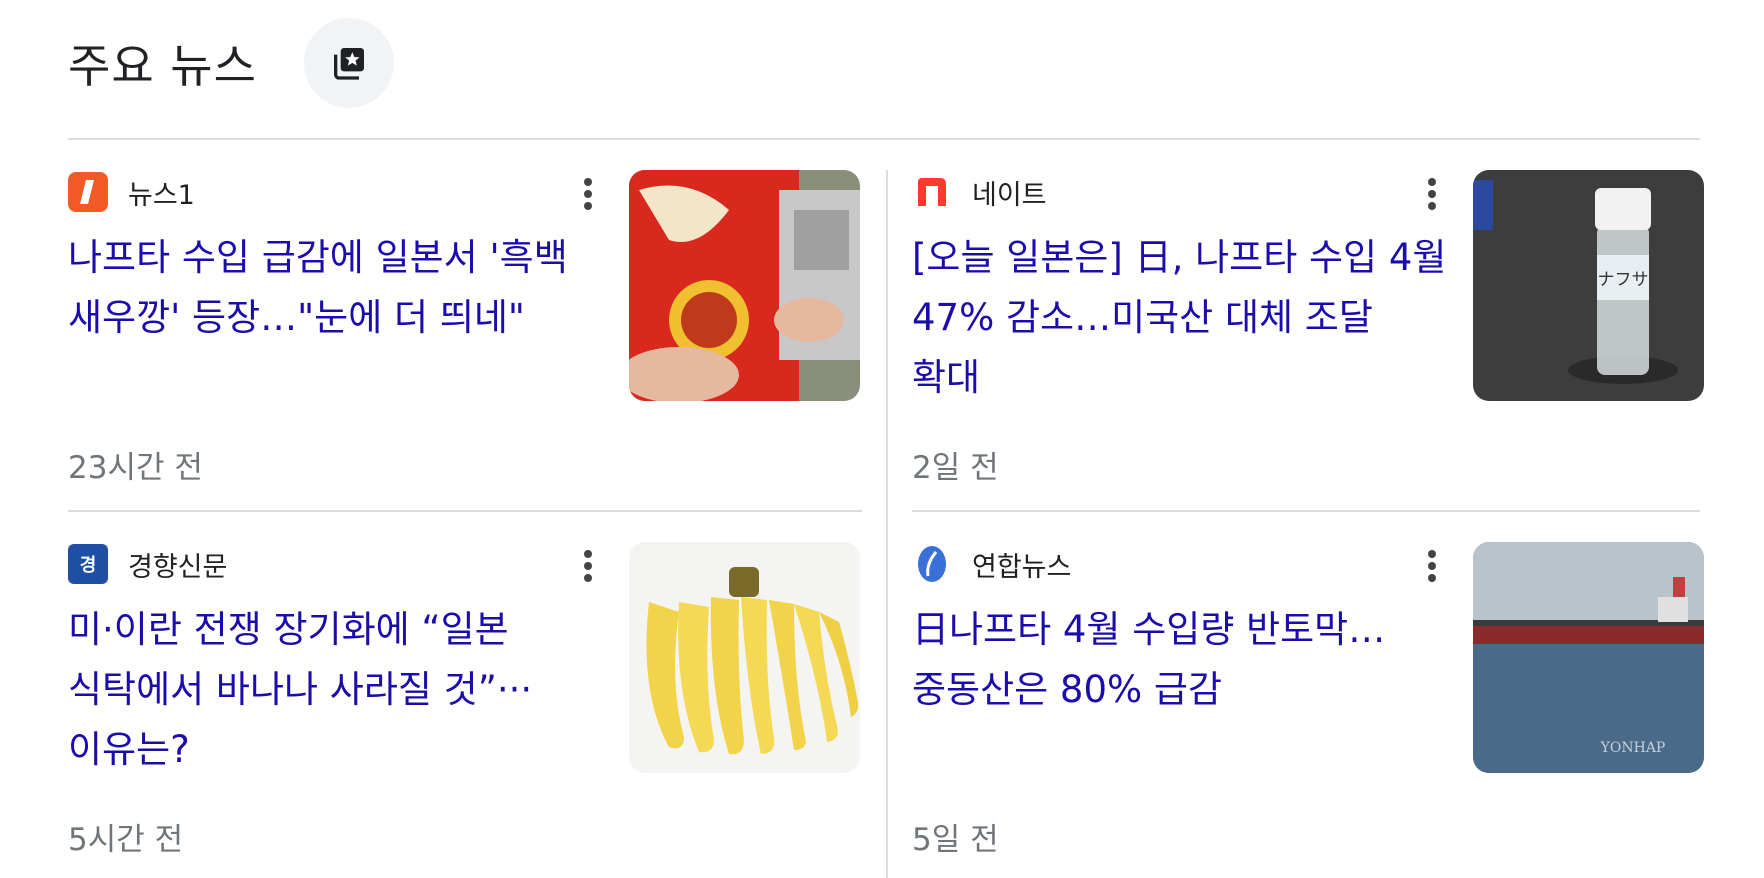  Describe the element at coordinates (1009, 195) in the screenshot. I see `source-name: 네이트` at that location.